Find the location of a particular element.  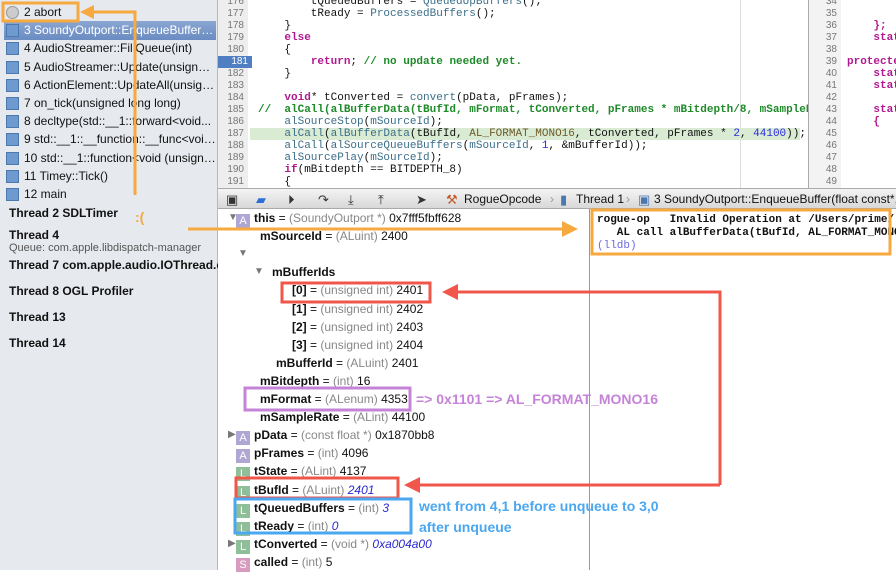

variable-row: mFormat = (ALenum) 4353 is located at coordinates (334, 399).